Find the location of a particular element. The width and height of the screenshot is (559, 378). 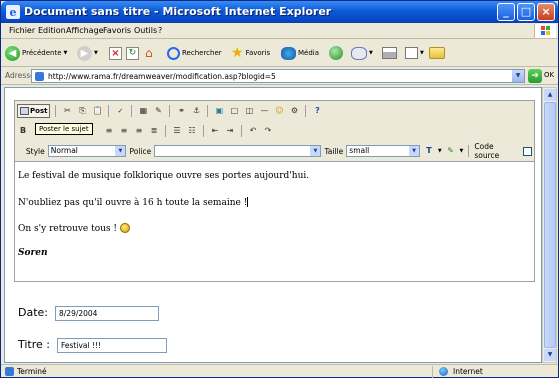

address-dropdown-icon: ▼ is located at coordinates (518, 76).